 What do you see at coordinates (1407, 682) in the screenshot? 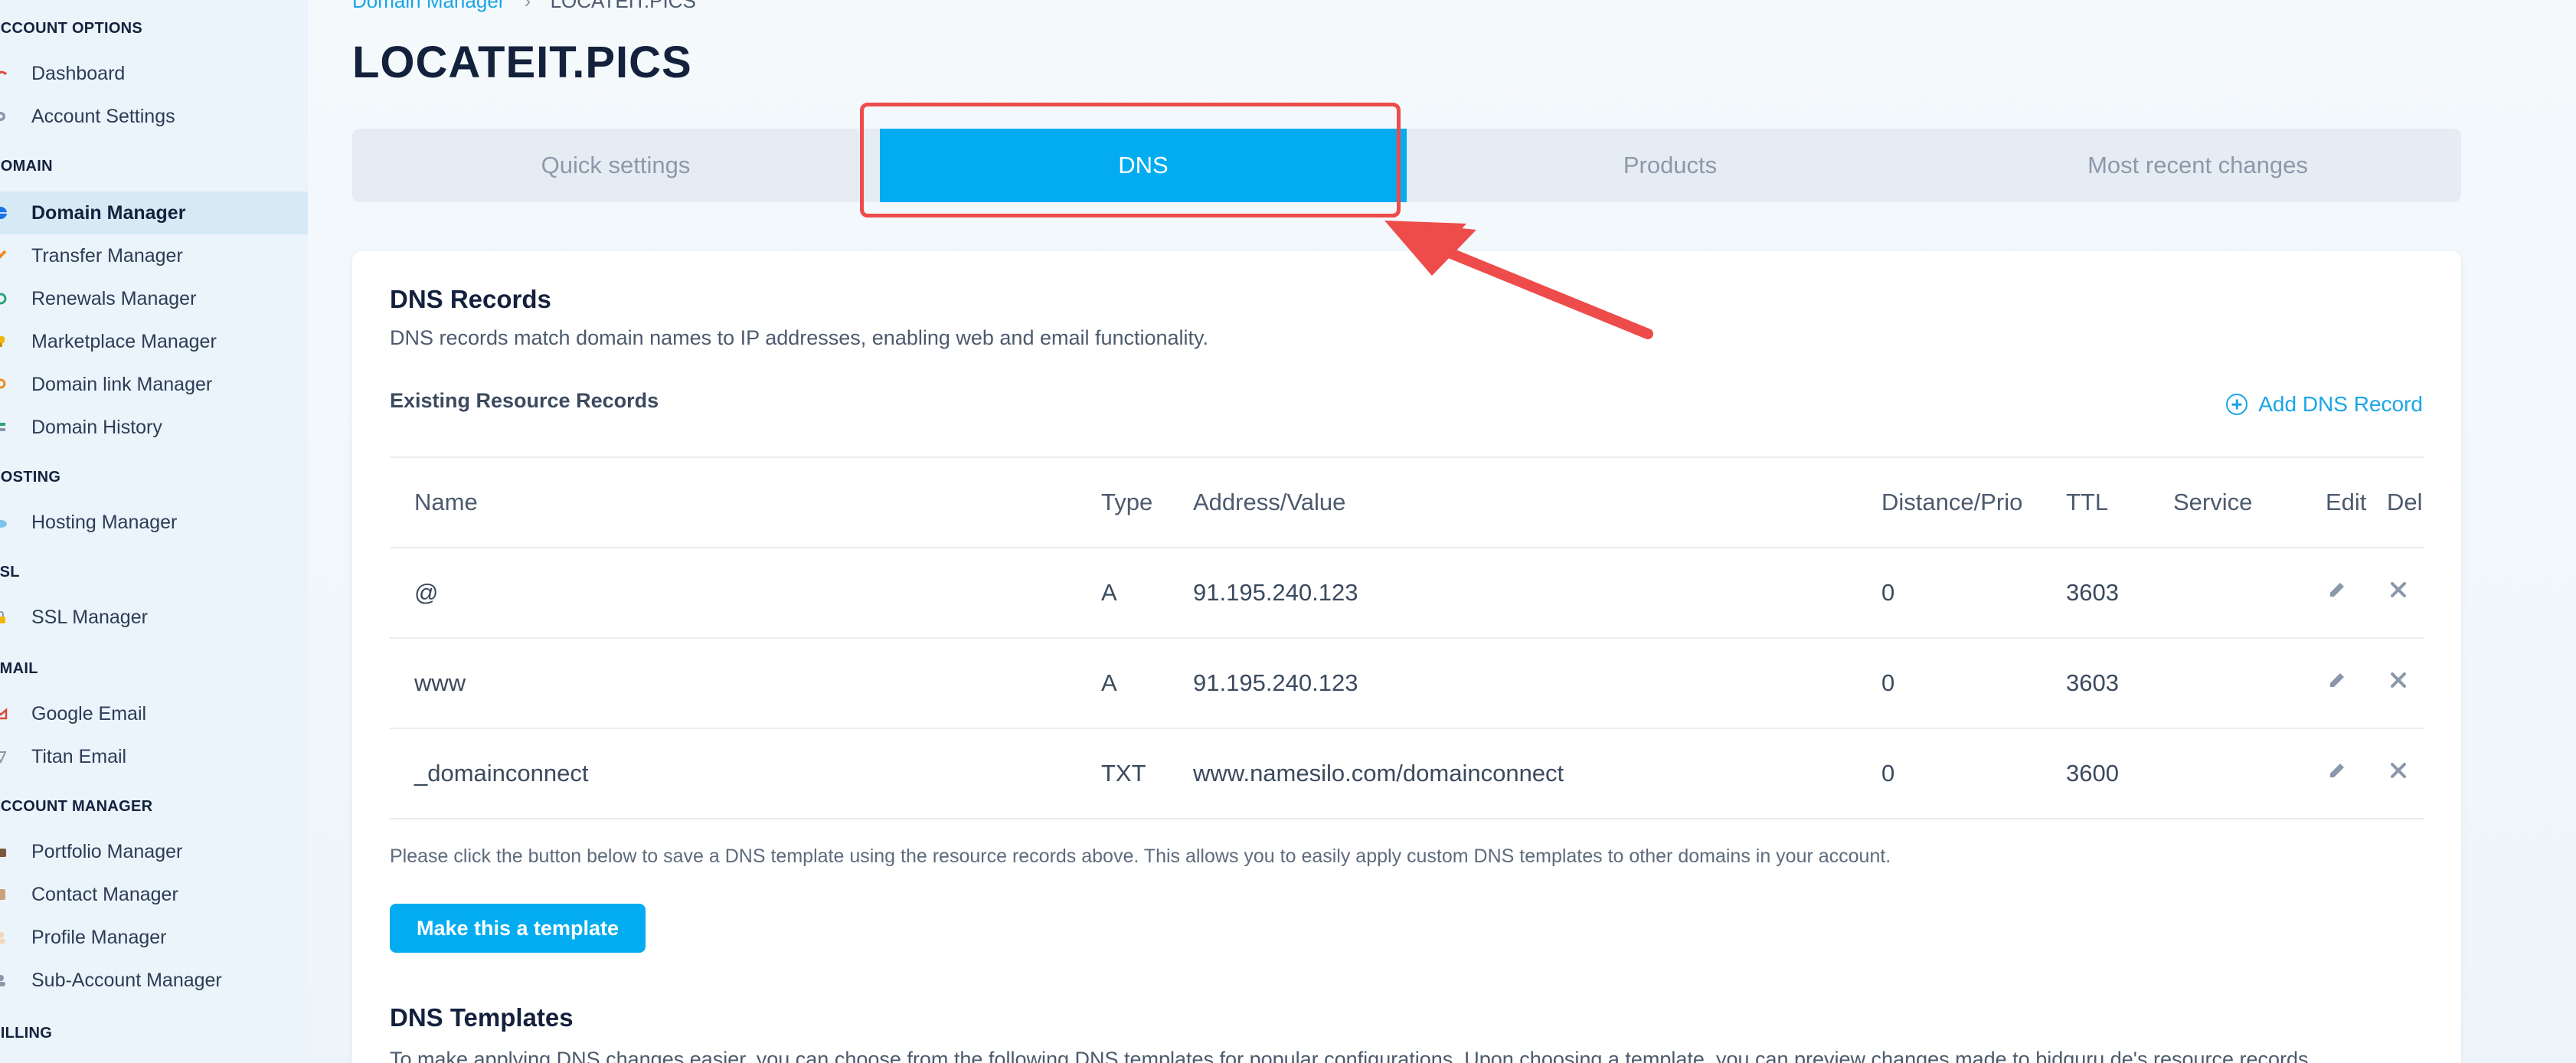
I see `table-row: www A 91.195.240.123 0 3603` at bounding box center [1407, 682].